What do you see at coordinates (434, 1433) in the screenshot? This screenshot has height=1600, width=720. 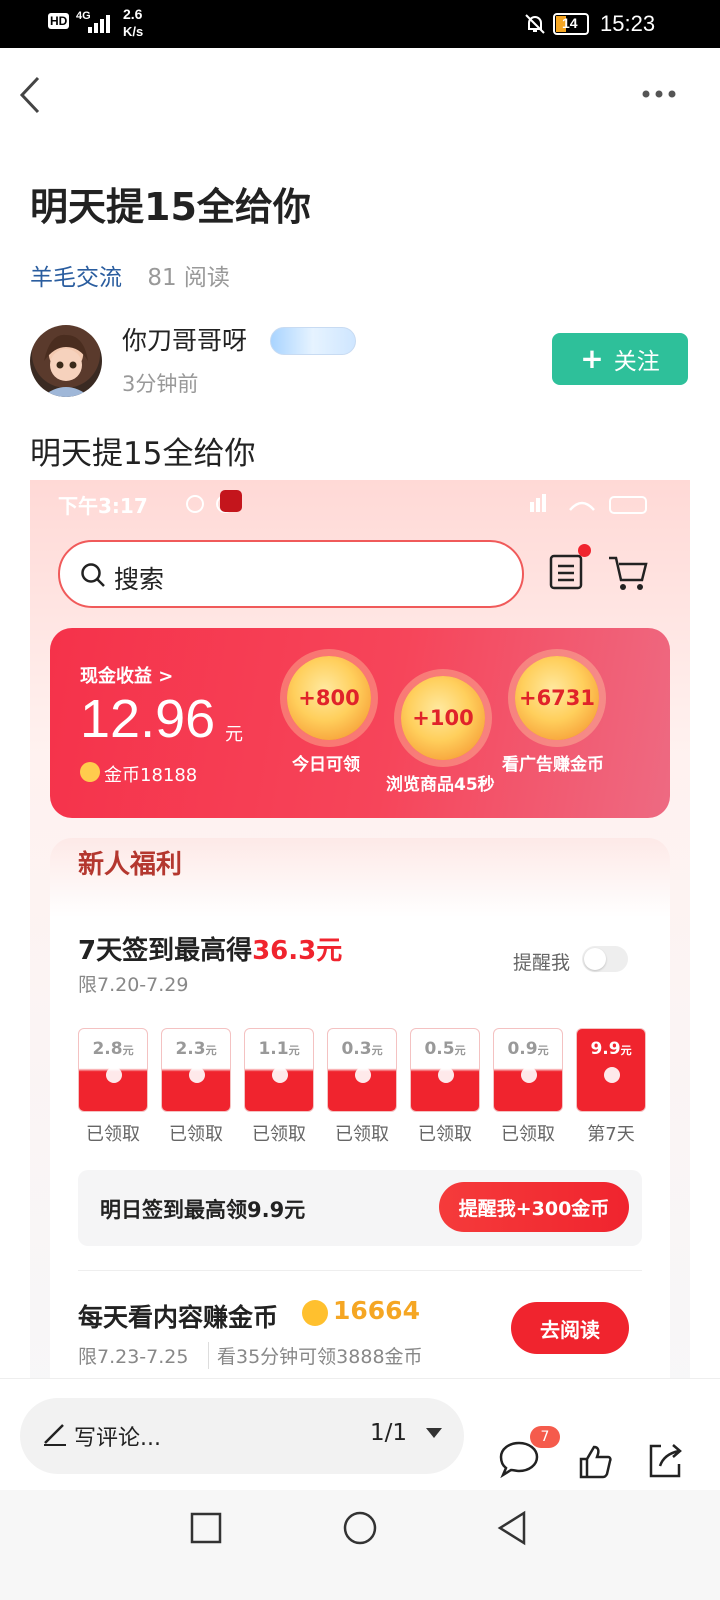 I see `chevron-down-icon` at bounding box center [434, 1433].